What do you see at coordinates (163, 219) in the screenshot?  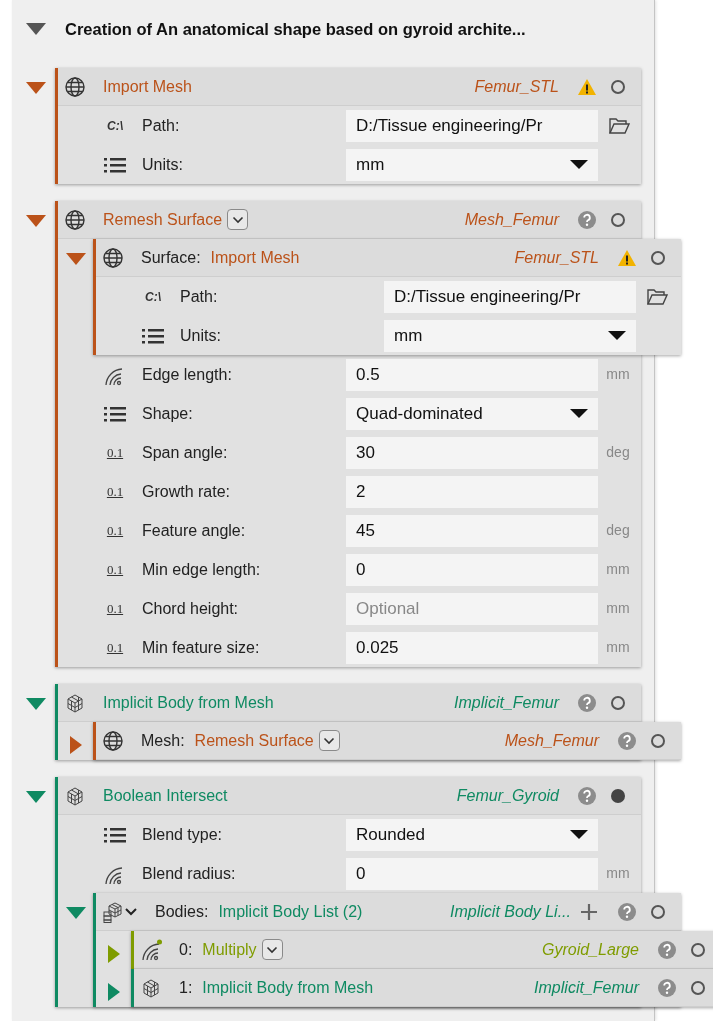 I see `node-name: Remesh Surface` at bounding box center [163, 219].